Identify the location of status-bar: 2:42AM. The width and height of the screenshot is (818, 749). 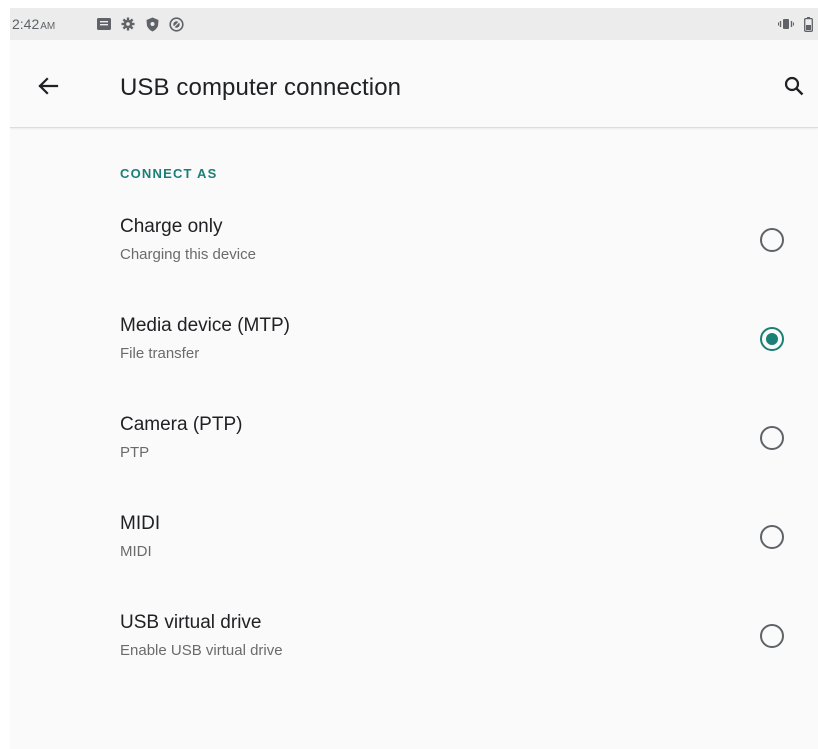
(414, 24).